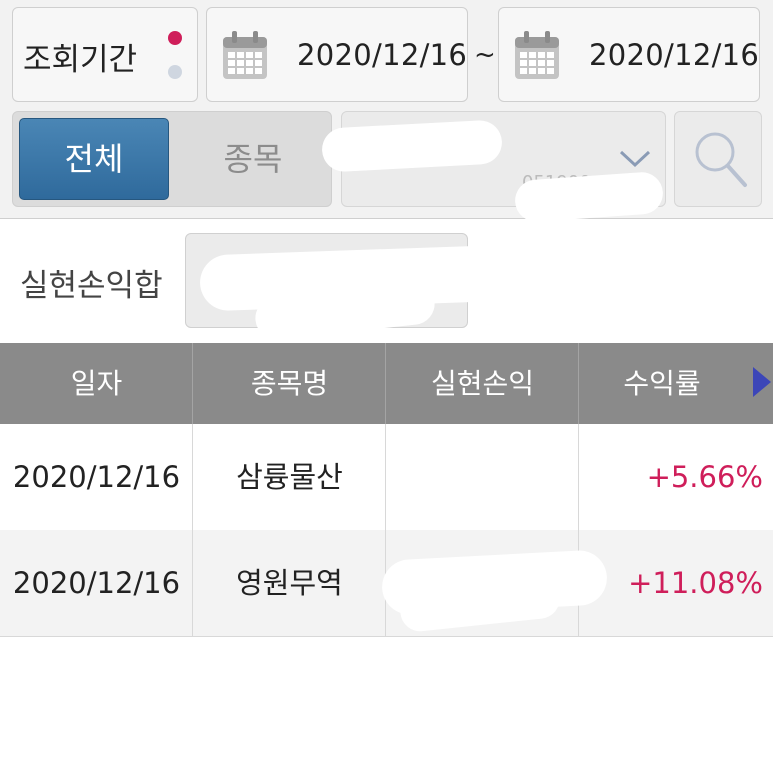 Image resolution: width=773 pixels, height=772 pixels. What do you see at coordinates (94, 159) in the screenshot?
I see `all-button: 전체` at bounding box center [94, 159].